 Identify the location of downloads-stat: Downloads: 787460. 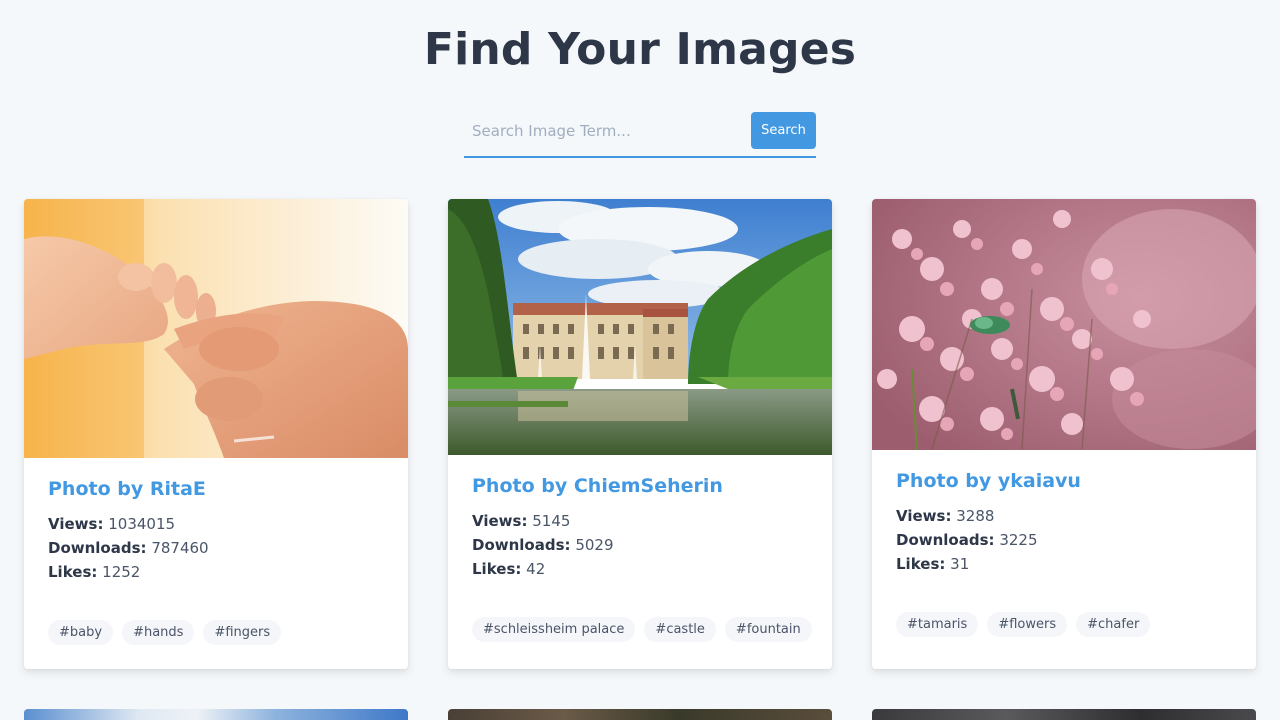
(128, 548).